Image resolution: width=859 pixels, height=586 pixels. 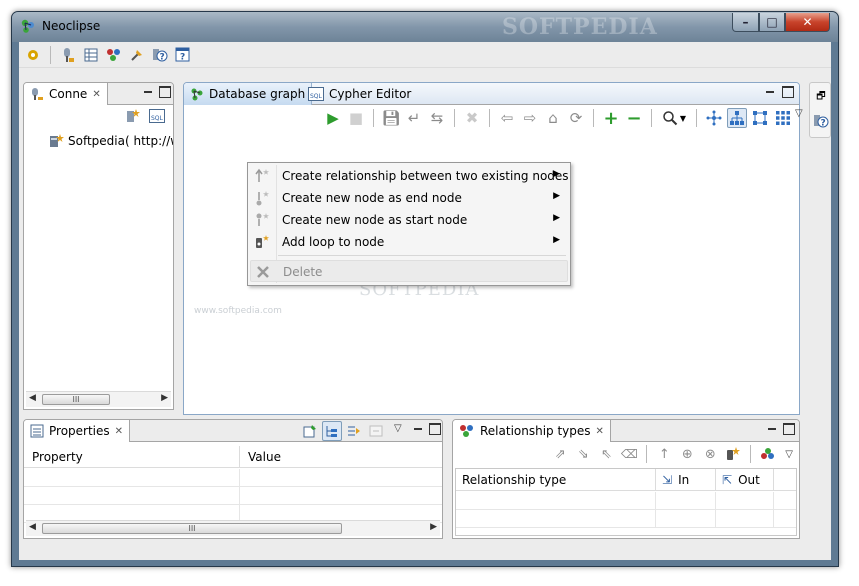 I want to click on tab-relationship-types: Relationship types ✕, so click(x=532, y=431).